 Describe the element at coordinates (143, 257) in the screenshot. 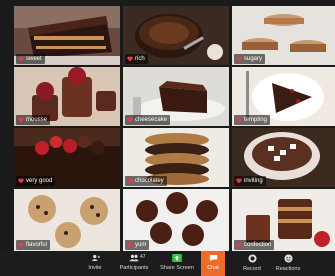

I see `participant-count: 47` at that location.